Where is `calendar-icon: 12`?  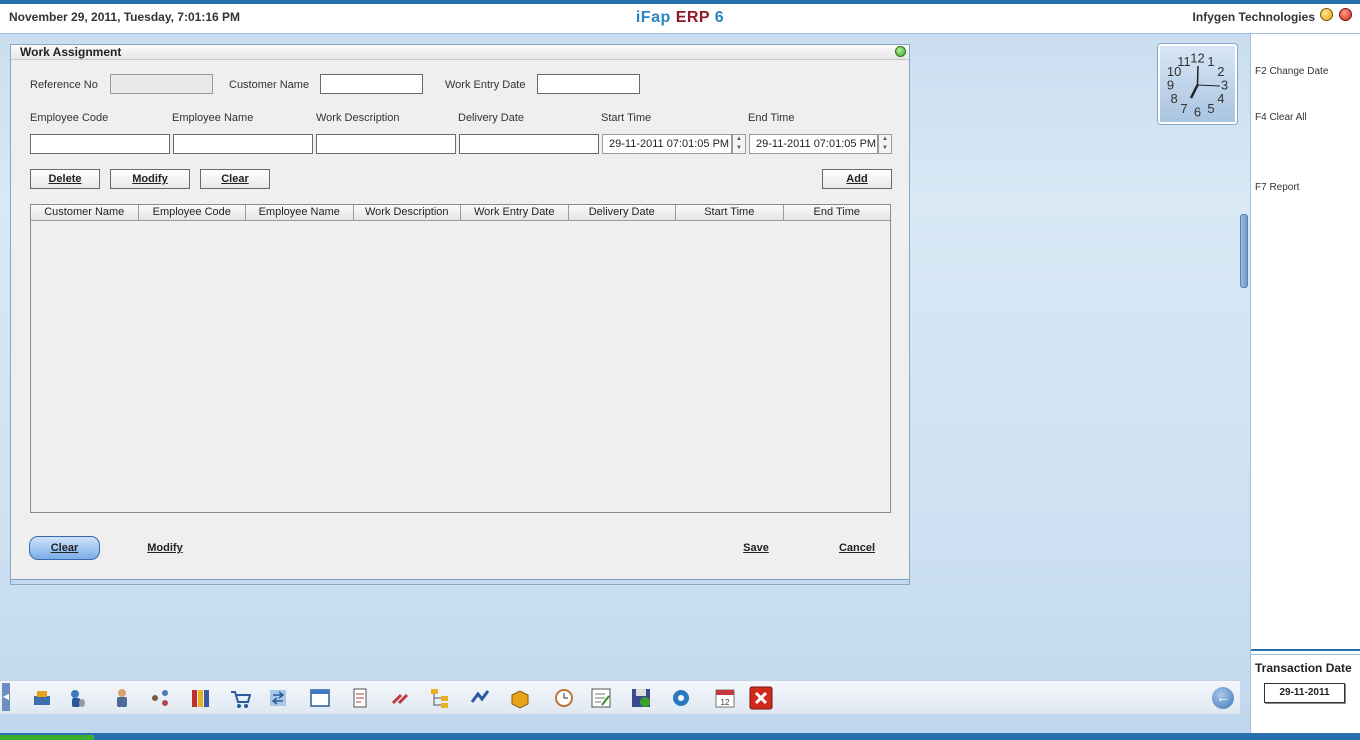
calendar-icon: 12 is located at coordinates (725, 698).